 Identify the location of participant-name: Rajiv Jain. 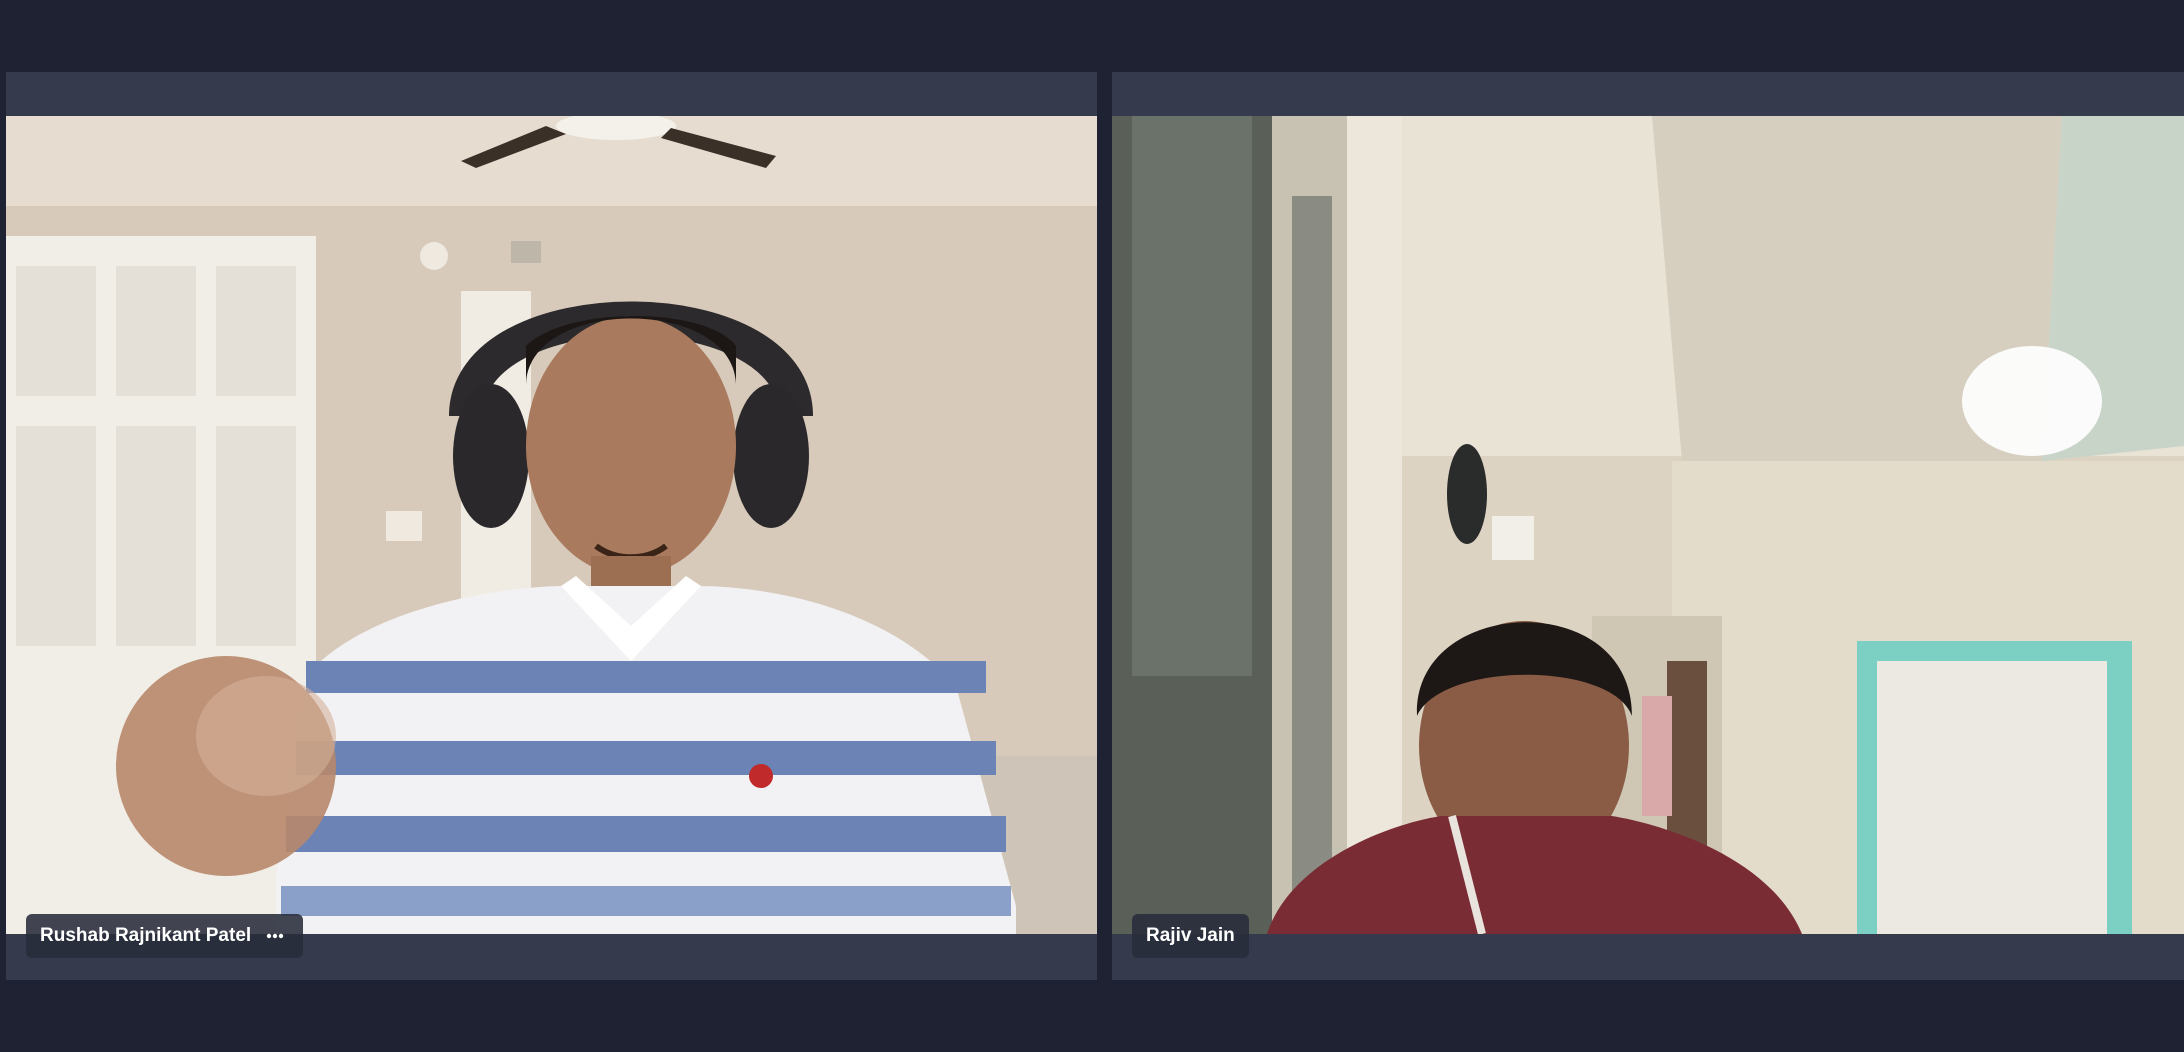
(1190, 935).